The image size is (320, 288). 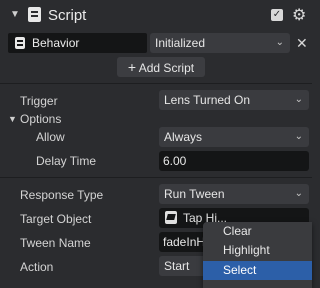 What do you see at coordinates (183, 137) in the screenshot?
I see `allow-value: Always` at bounding box center [183, 137].